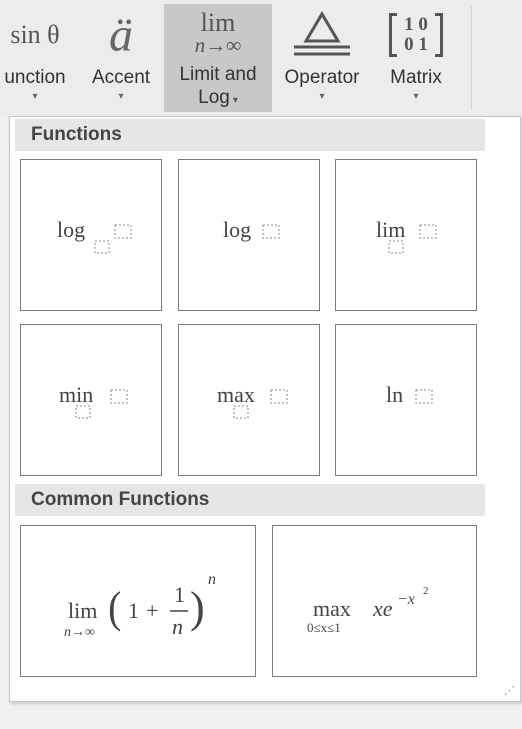  I want to click on ln-formula: ln, so click(409, 394).